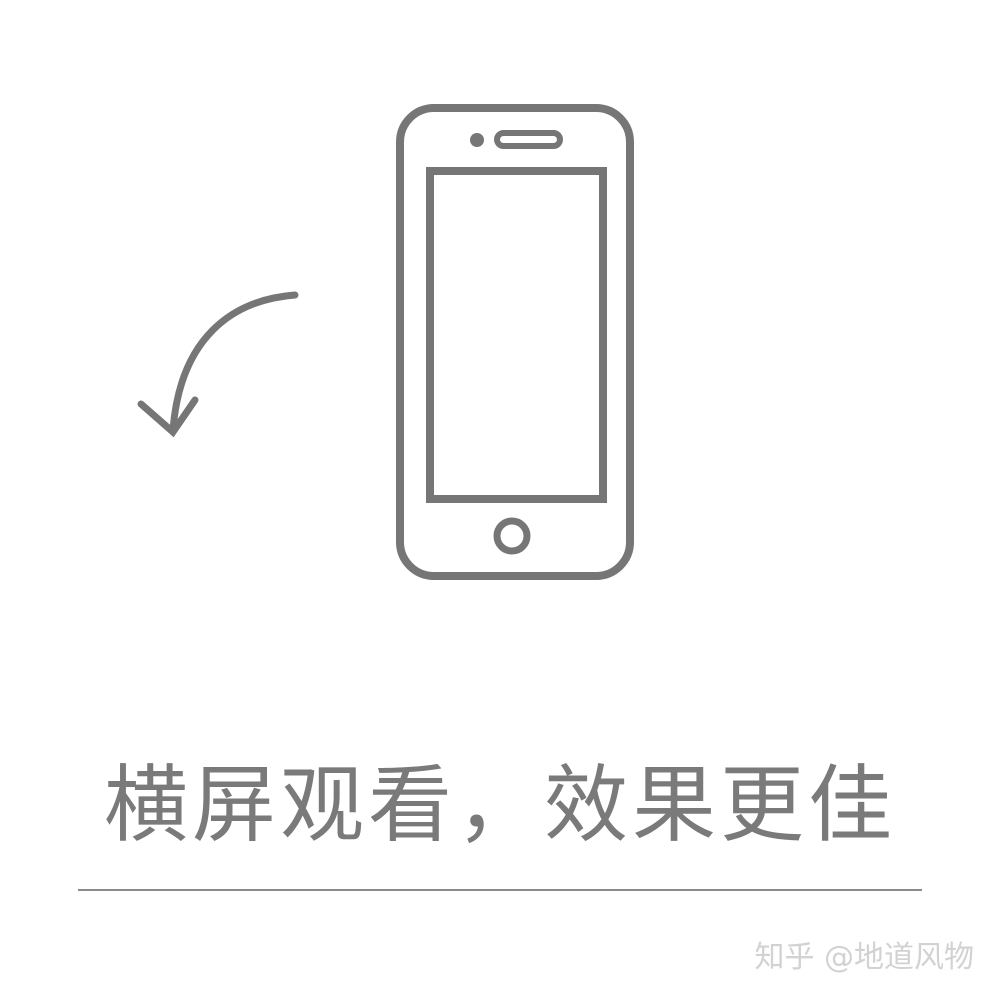 The width and height of the screenshot is (1000, 1000). Describe the element at coordinates (516, 335) in the screenshot. I see `phone-screen` at that location.